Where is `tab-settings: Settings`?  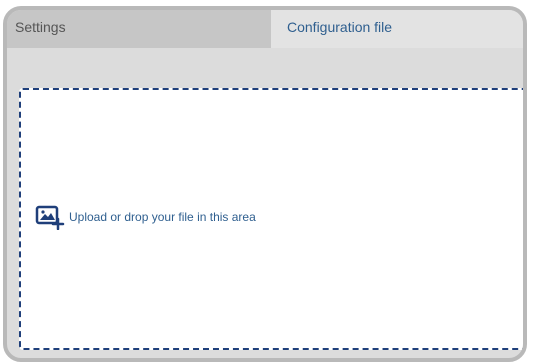 tab-settings: Settings is located at coordinates (139, 29).